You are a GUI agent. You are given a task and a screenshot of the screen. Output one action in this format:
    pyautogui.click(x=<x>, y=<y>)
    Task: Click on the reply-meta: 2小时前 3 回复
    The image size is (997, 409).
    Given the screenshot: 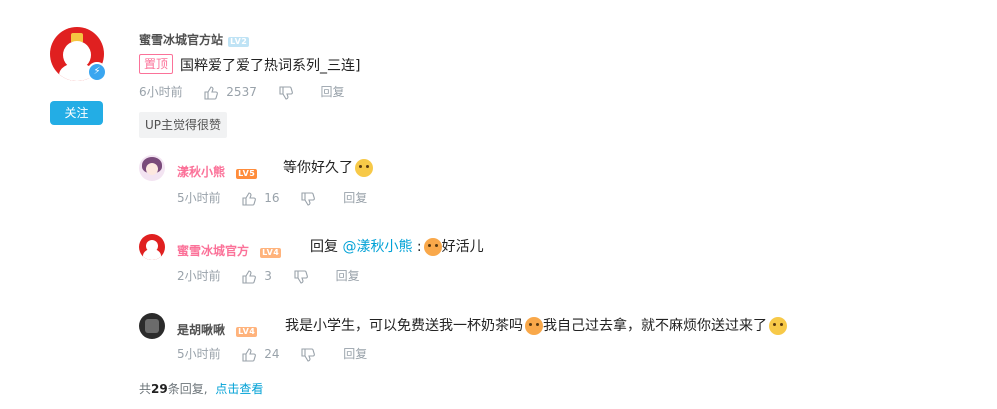 What is the action you would take?
    pyautogui.click(x=268, y=276)
    